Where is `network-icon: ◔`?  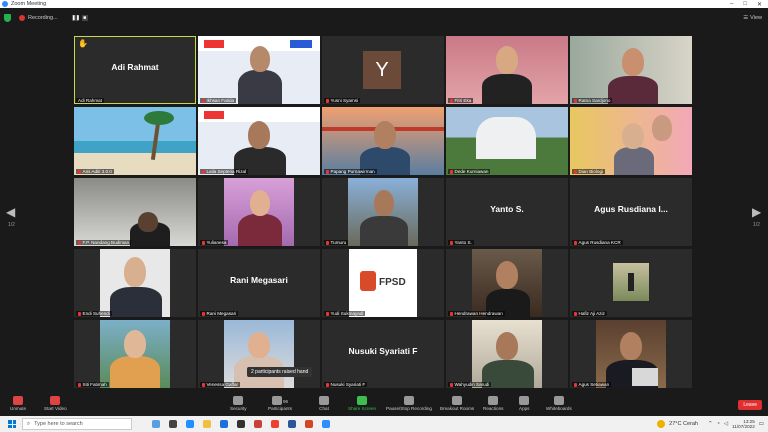 network-icon: ◔ is located at coordinates (718, 424).